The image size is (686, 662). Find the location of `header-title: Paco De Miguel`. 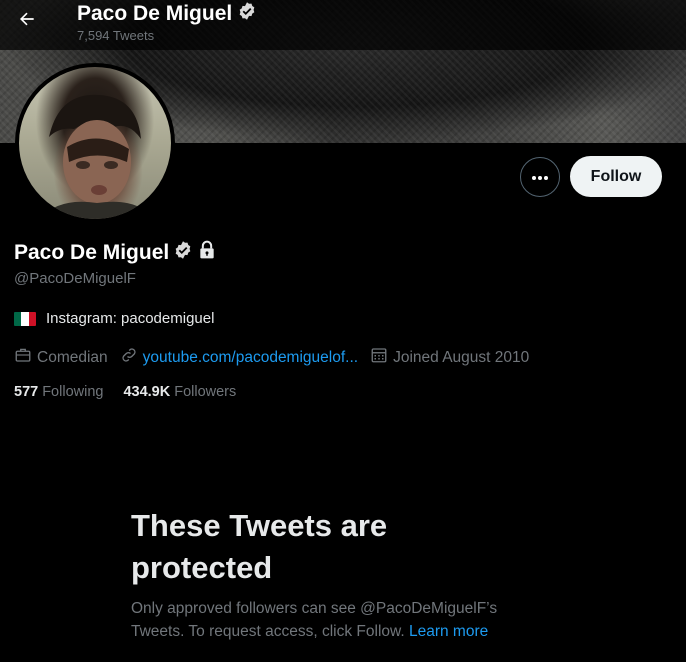

header-title: Paco De Miguel is located at coordinates (167, 14).